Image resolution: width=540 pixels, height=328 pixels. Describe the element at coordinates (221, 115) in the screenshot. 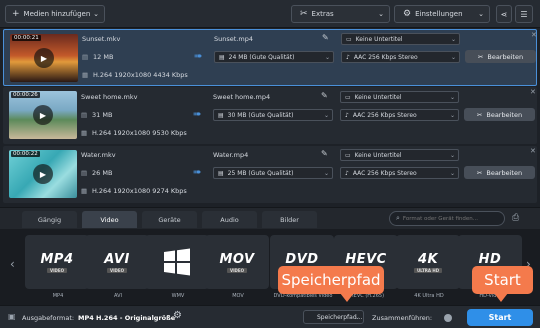

I see `output-size-icon: ▤` at that location.